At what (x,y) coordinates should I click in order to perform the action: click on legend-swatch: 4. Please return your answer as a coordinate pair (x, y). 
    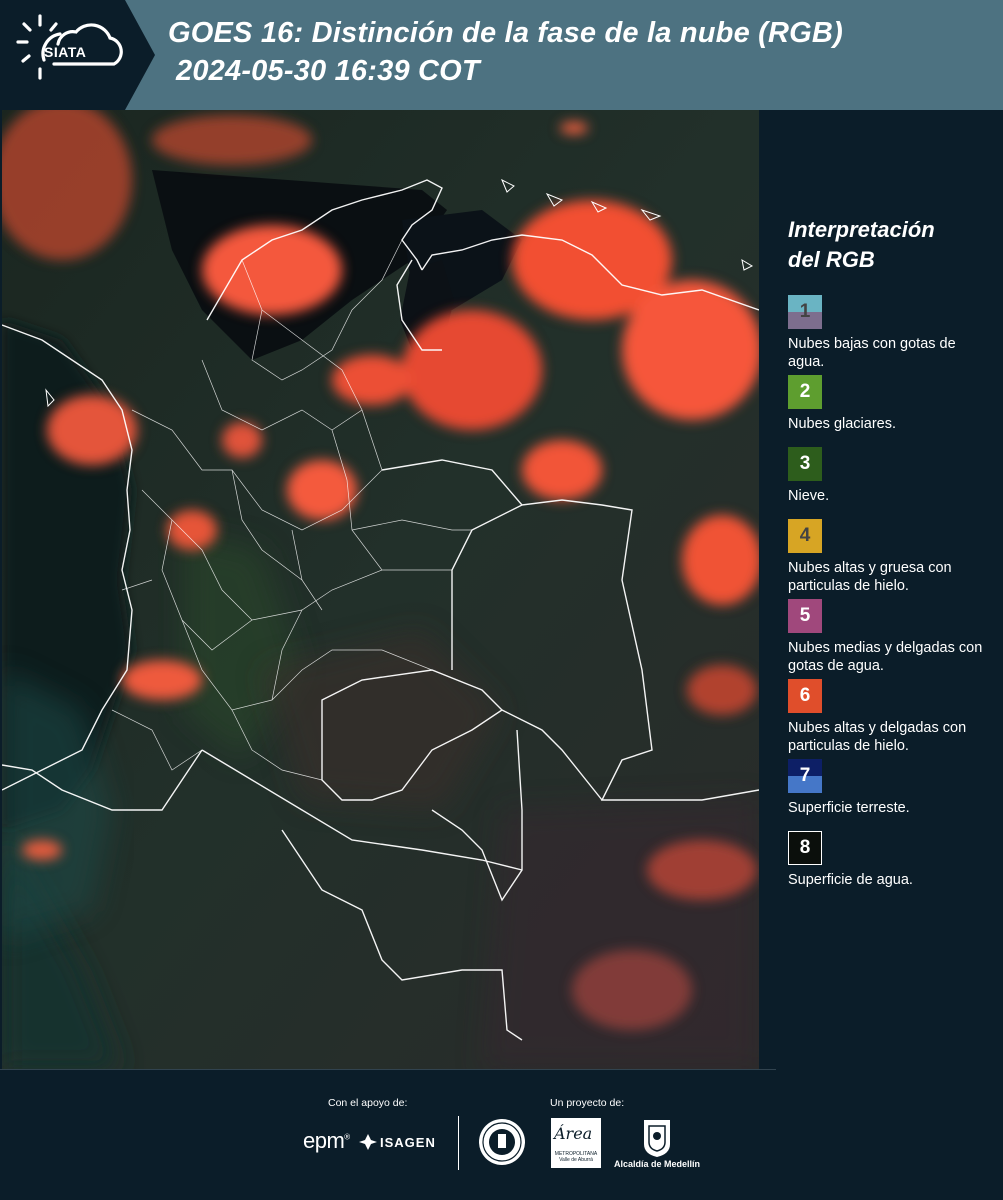
    Looking at the image, I should click on (805, 536).